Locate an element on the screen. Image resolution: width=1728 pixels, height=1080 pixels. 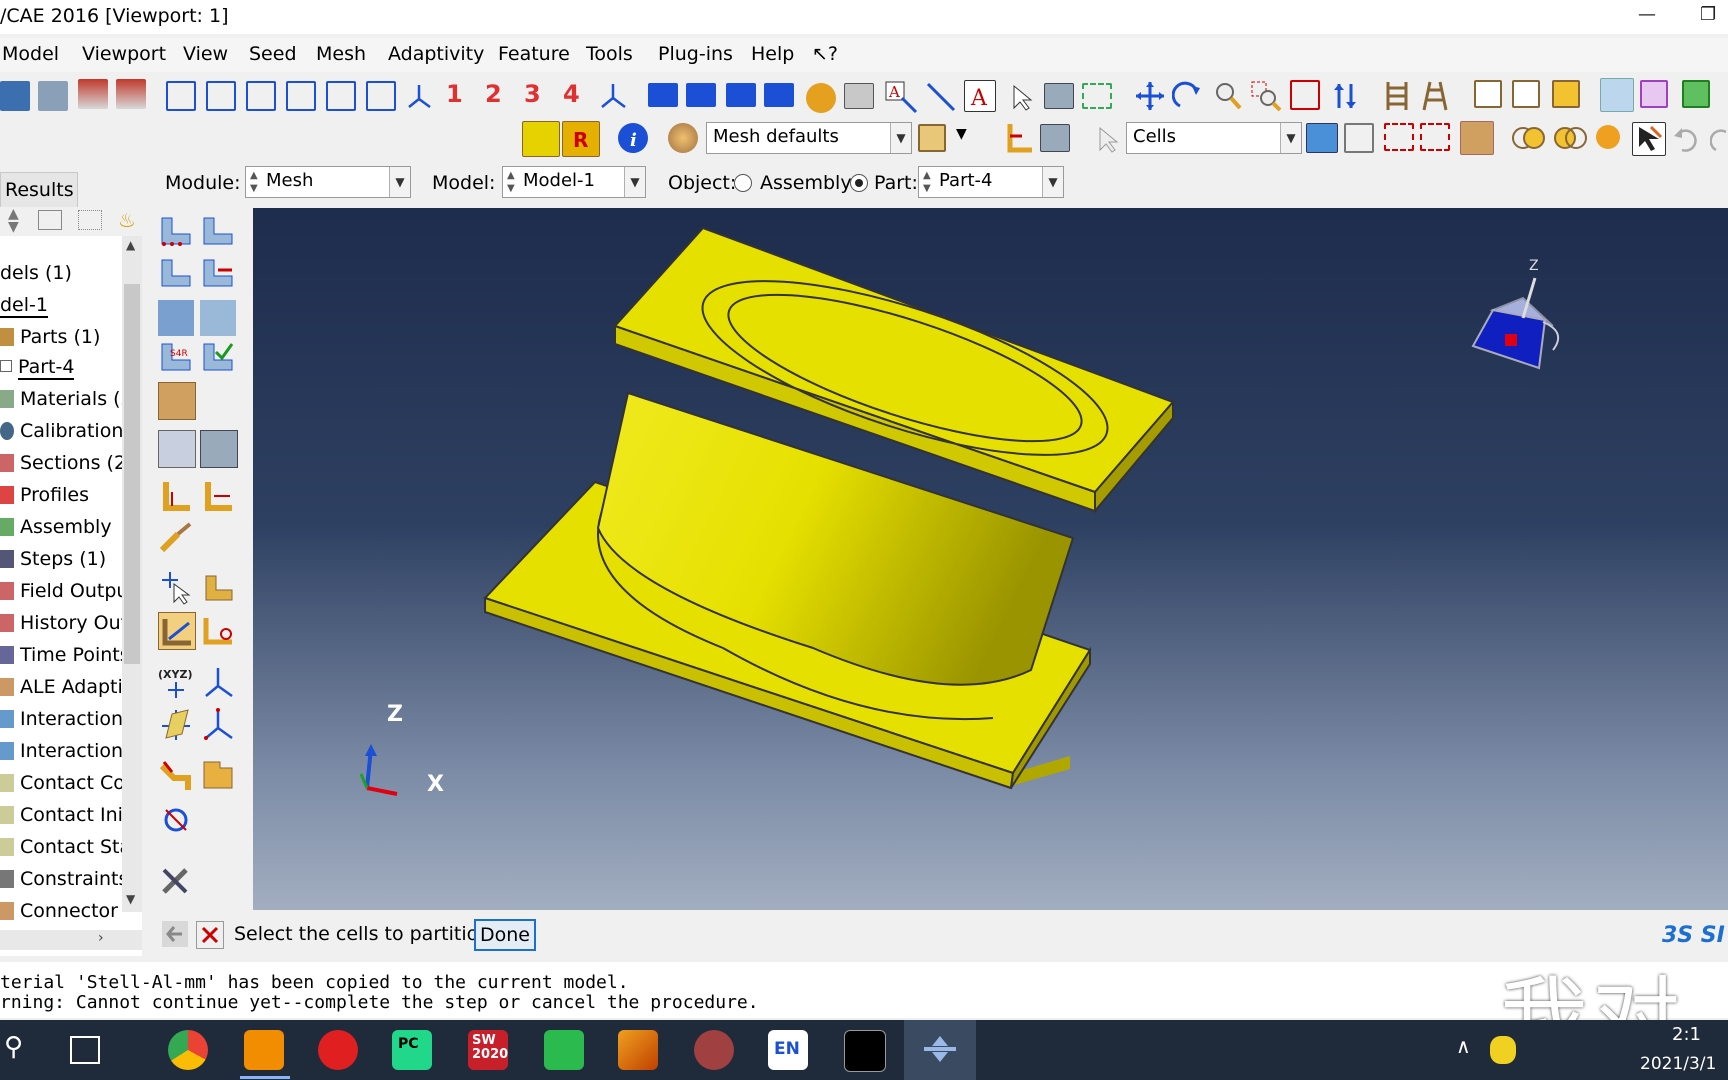
done-button: Done is located at coordinates (505, 935).